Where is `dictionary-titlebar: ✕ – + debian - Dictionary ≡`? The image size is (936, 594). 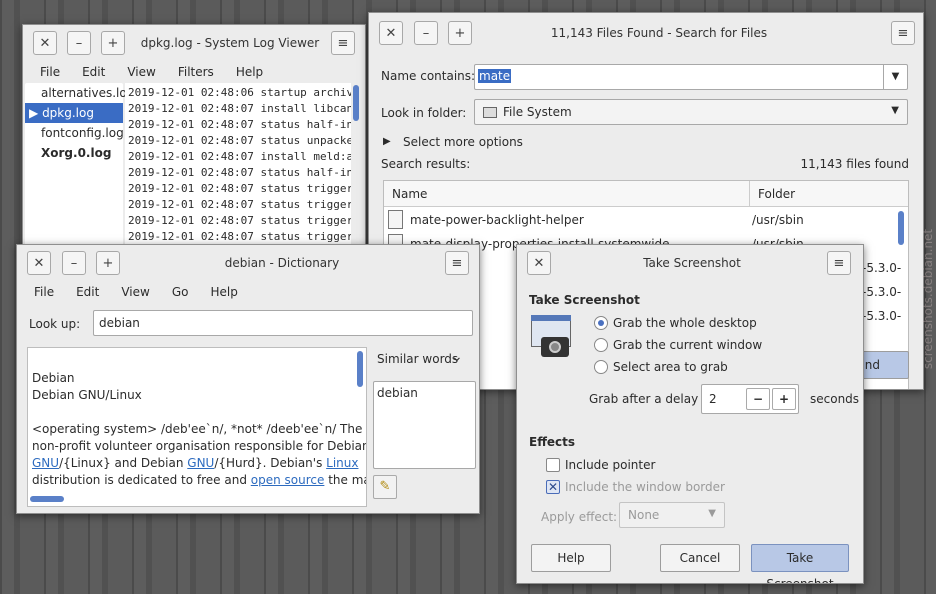
dictionary-titlebar: ✕ – + debian - Dictionary ≡ is located at coordinates (248, 263).